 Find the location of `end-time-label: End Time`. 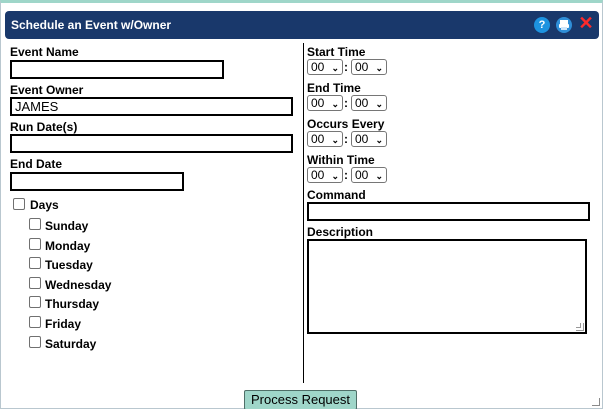

end-time-label: End Time is located at coordinates (334, 88).